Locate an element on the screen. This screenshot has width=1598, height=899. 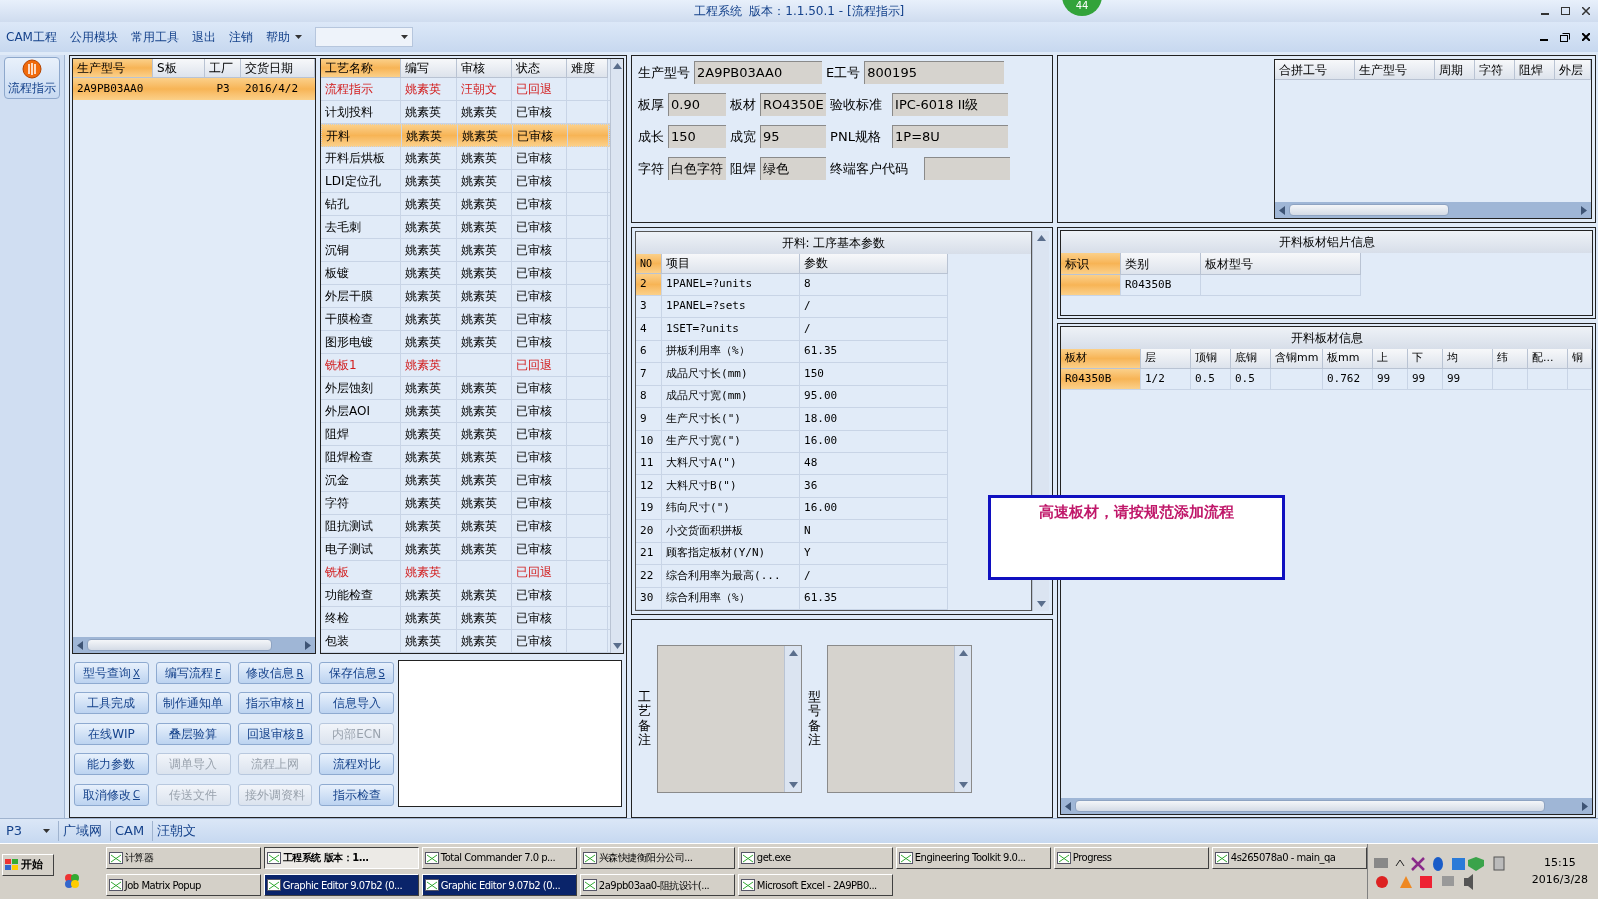
column-header: 外层 is located at coordinates (1573, 70).